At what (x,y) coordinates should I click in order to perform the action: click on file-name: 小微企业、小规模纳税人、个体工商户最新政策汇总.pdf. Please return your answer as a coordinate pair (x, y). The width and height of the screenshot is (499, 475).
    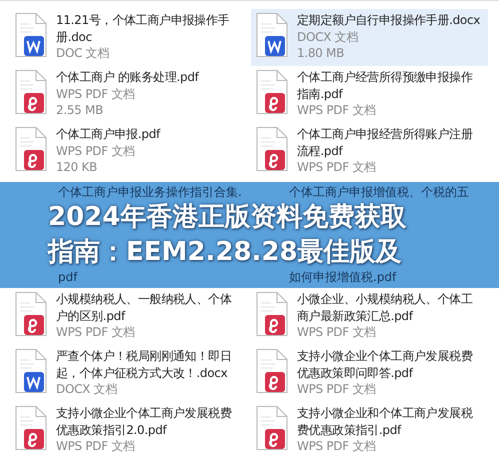
    Looking at the image, I should click on (385, 307).